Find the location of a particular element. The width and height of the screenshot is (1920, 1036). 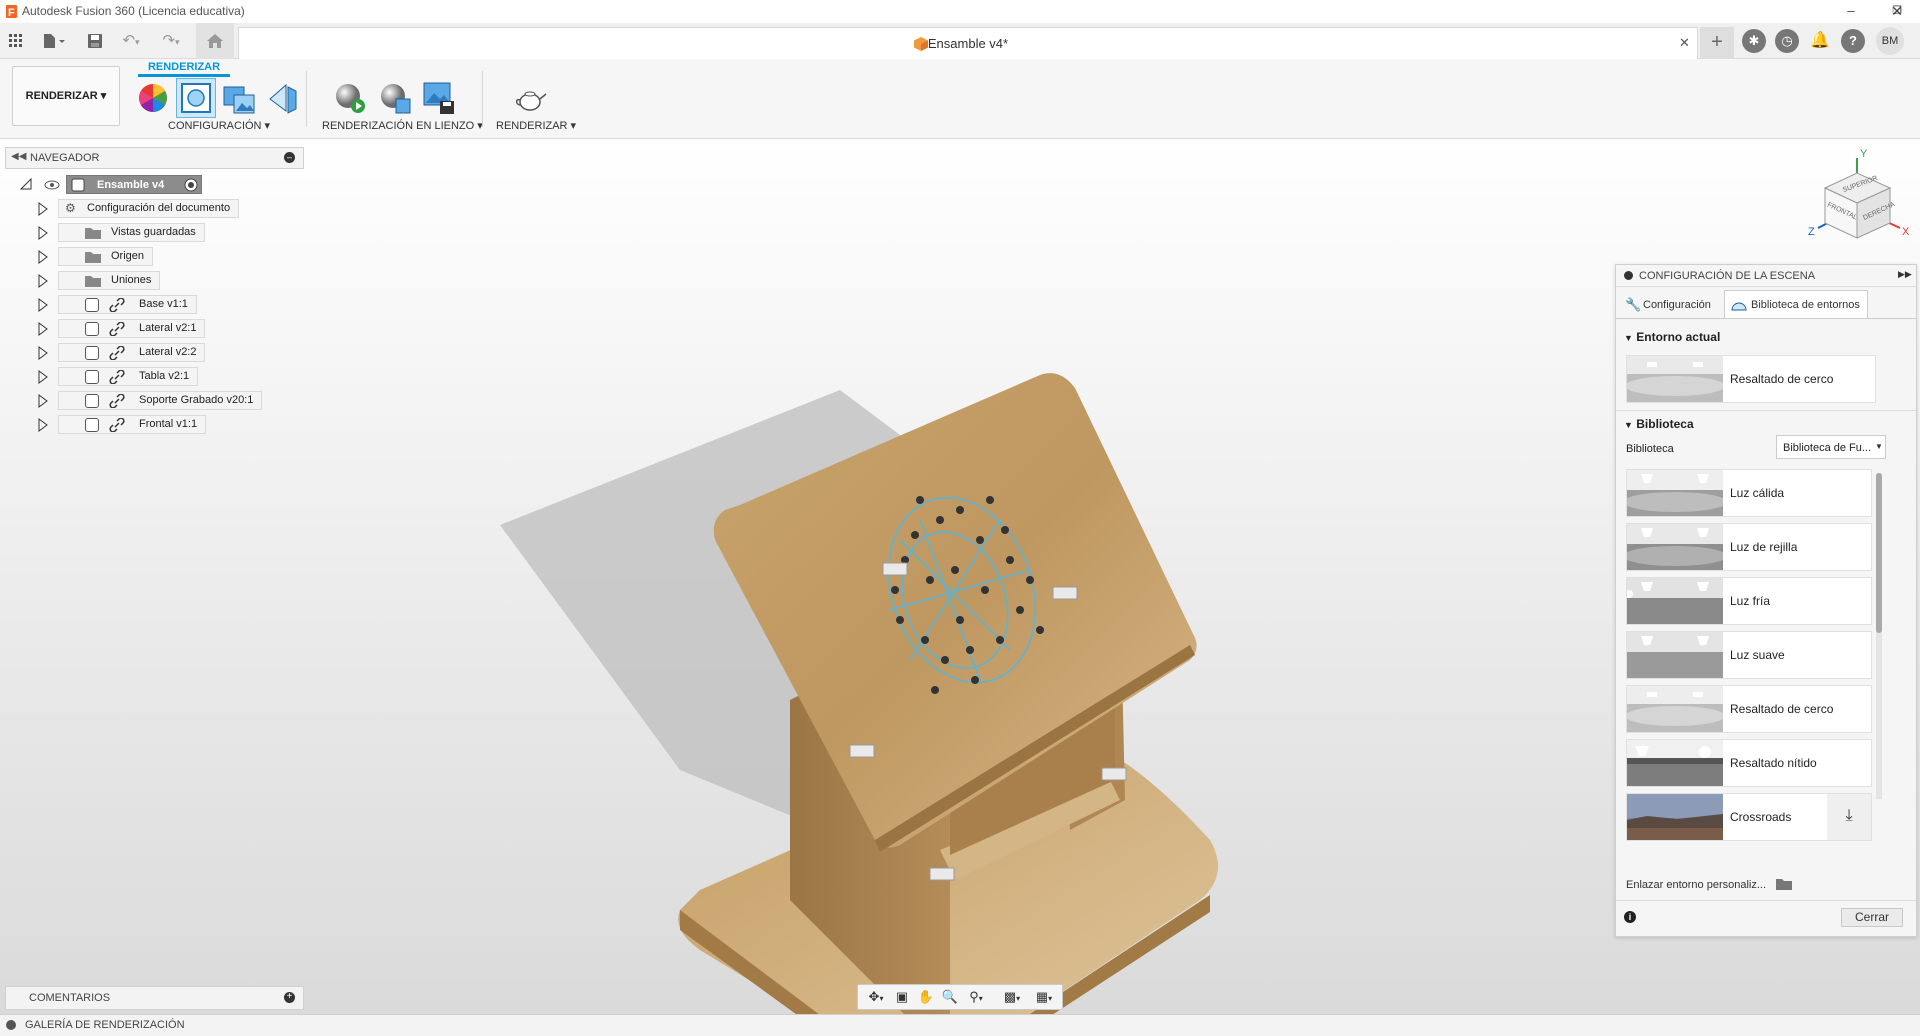

tree-root-row: Ensamble v4 is located at coordinates (170, 185).